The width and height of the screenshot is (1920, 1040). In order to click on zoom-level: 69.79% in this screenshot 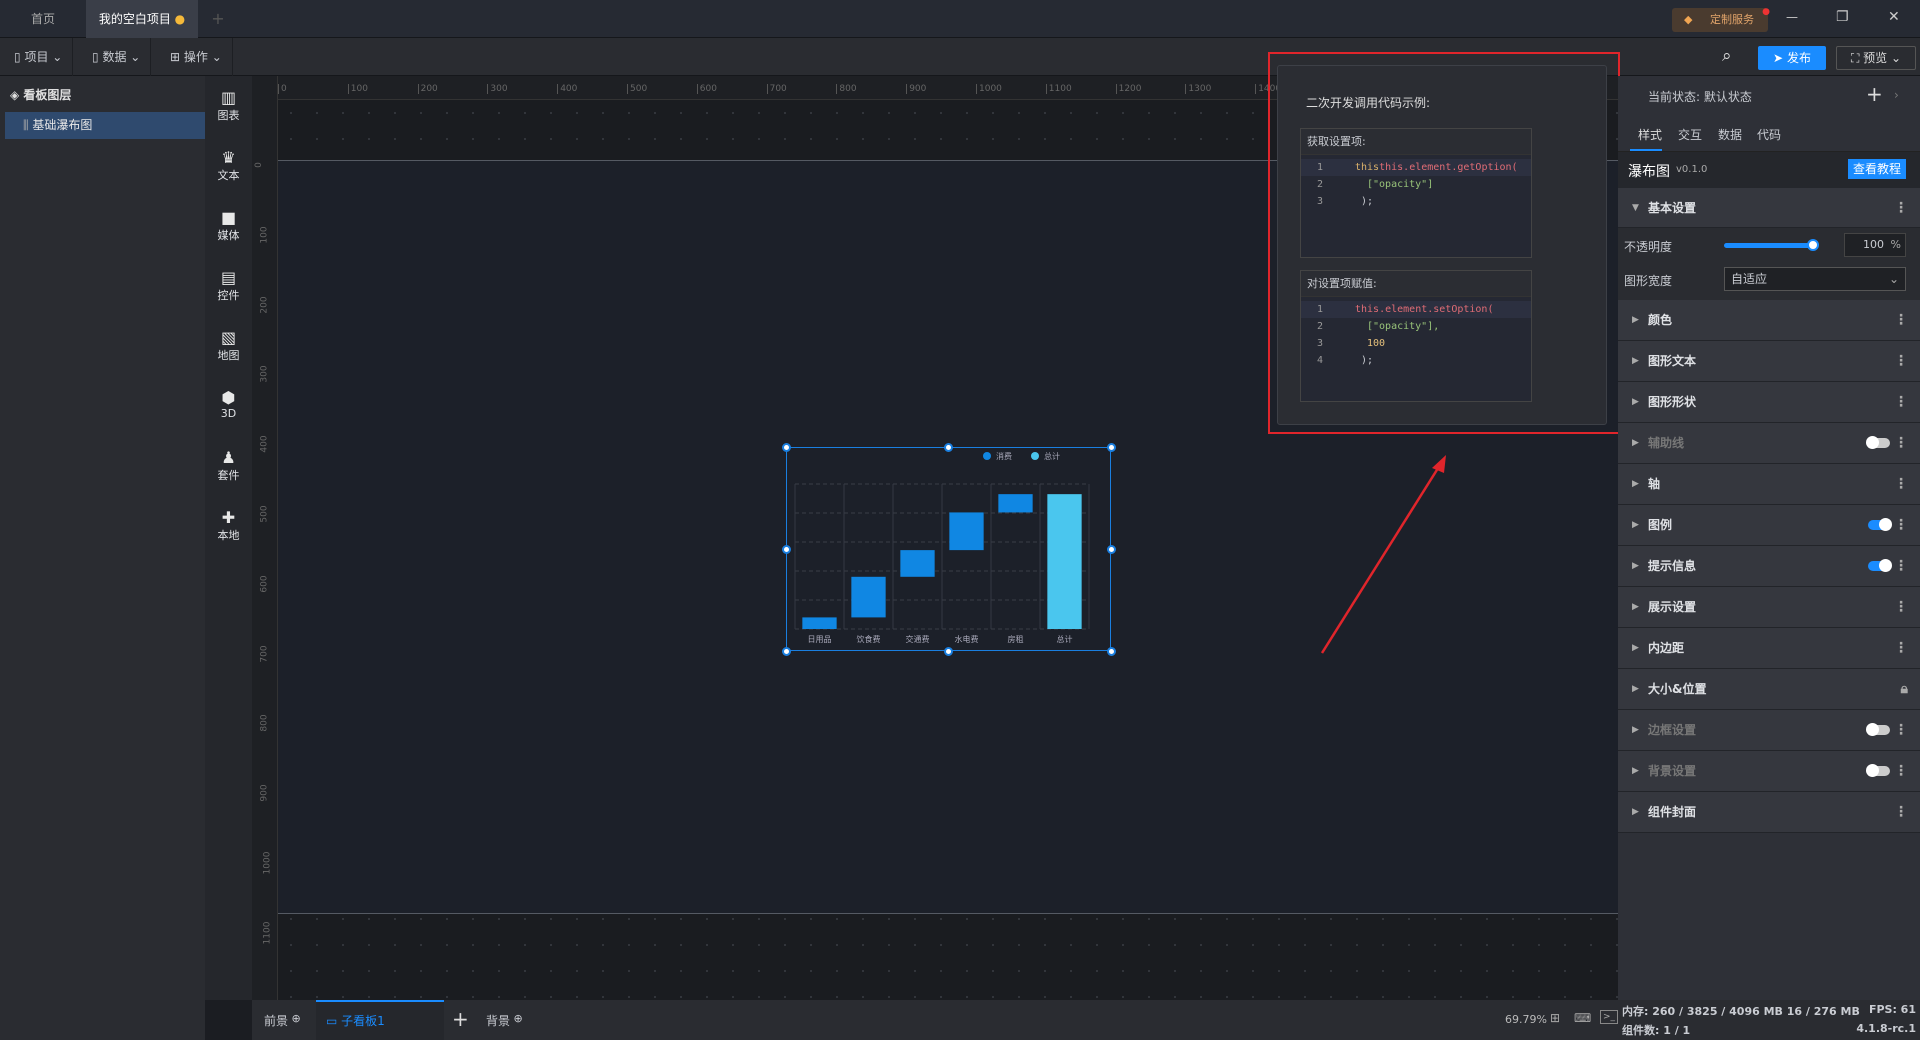, I will do `click(1526, 1019)`.